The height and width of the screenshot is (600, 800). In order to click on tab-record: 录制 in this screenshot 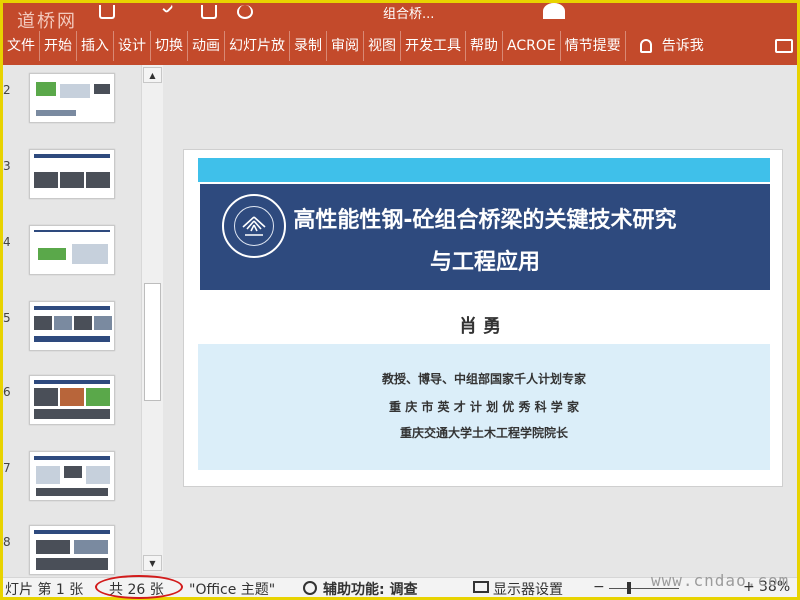, I will do `click(308, 46)`.